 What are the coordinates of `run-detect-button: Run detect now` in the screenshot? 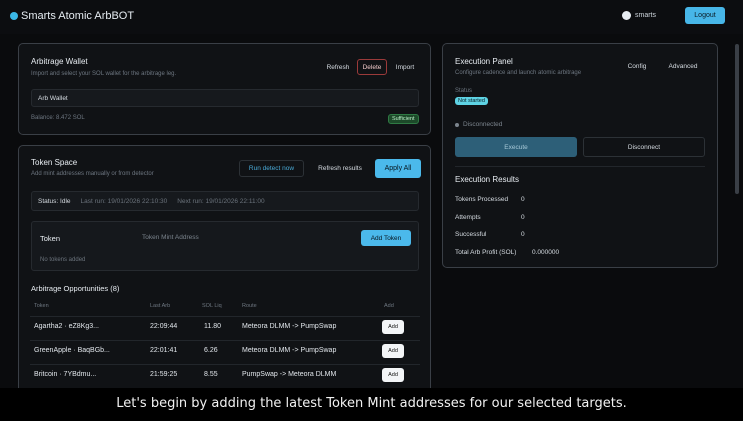 It's located at (271, 168).